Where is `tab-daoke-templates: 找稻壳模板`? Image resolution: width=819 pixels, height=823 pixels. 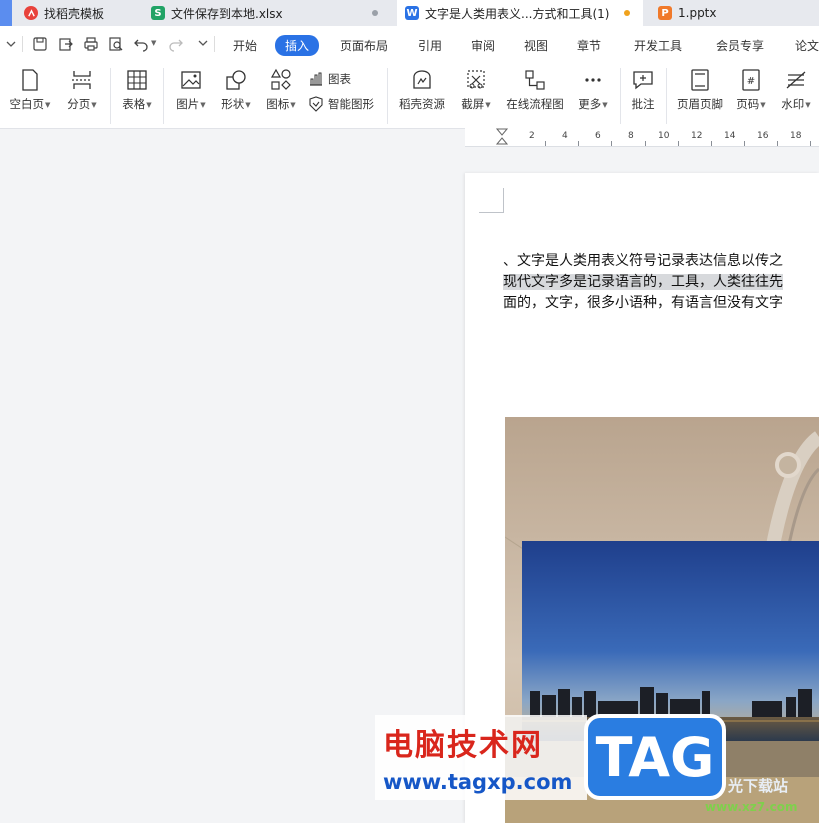
tab-daoke-templates: 找稻壳模板 is located at coordinates (77, 13).